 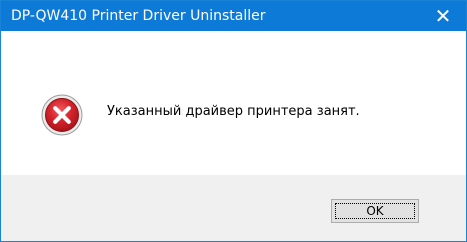 What do you see at coordinates (233, 111) in the screenshot?
I see `error-message: Указанный драйвер принтера занят.` at bounding box center [233, 111].